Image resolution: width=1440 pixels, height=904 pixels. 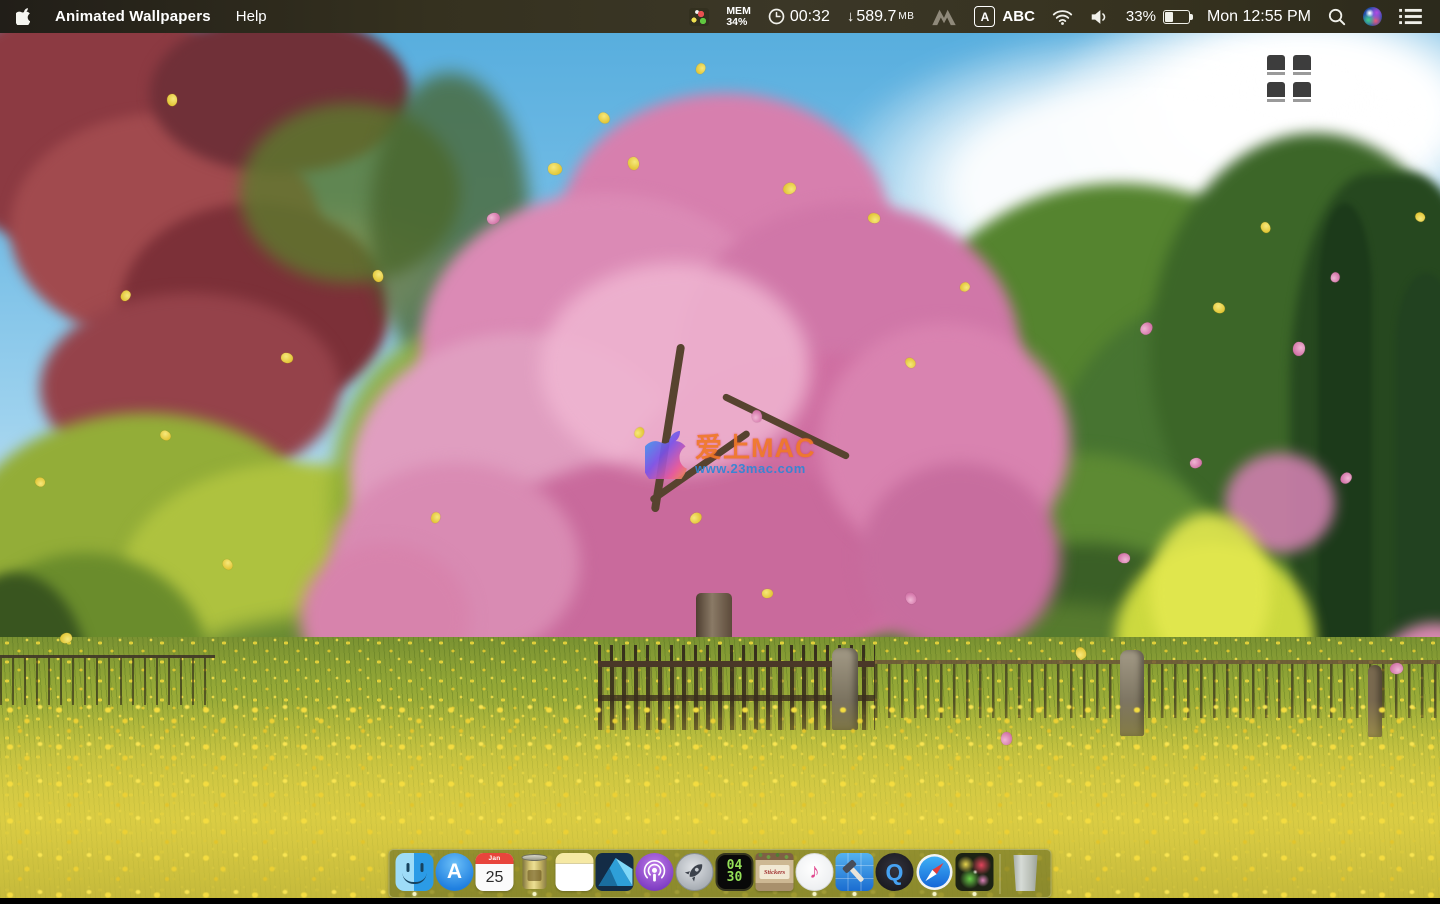 I want to click on wifi-icon, so click(x=1062, y=17).